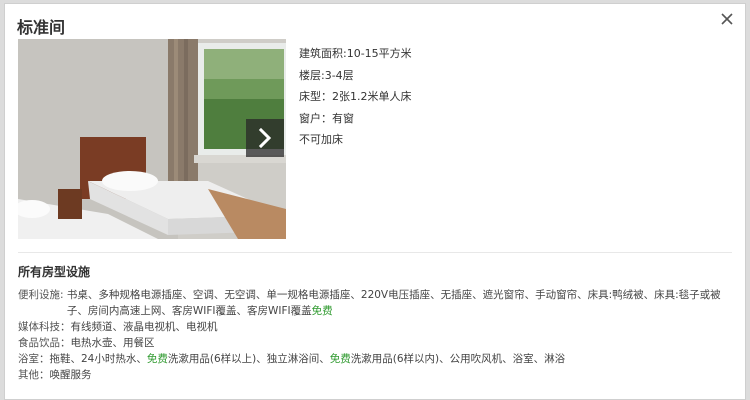 The image size is (750, 400). Describe the element at coordinates (41, 27) in the screenshot. I see `dialog-title: 标准间` at that location.